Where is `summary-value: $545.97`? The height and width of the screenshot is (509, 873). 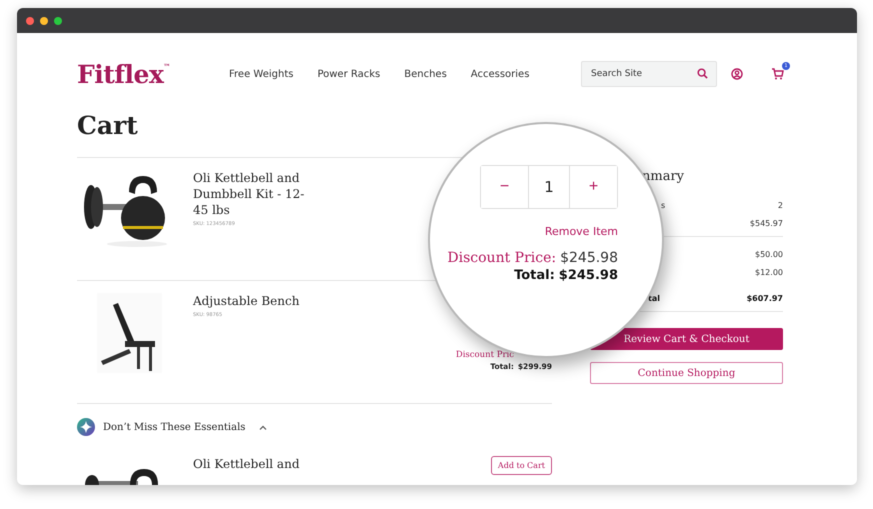
summary-value: $545.97 is located at coordinates (766, 223).